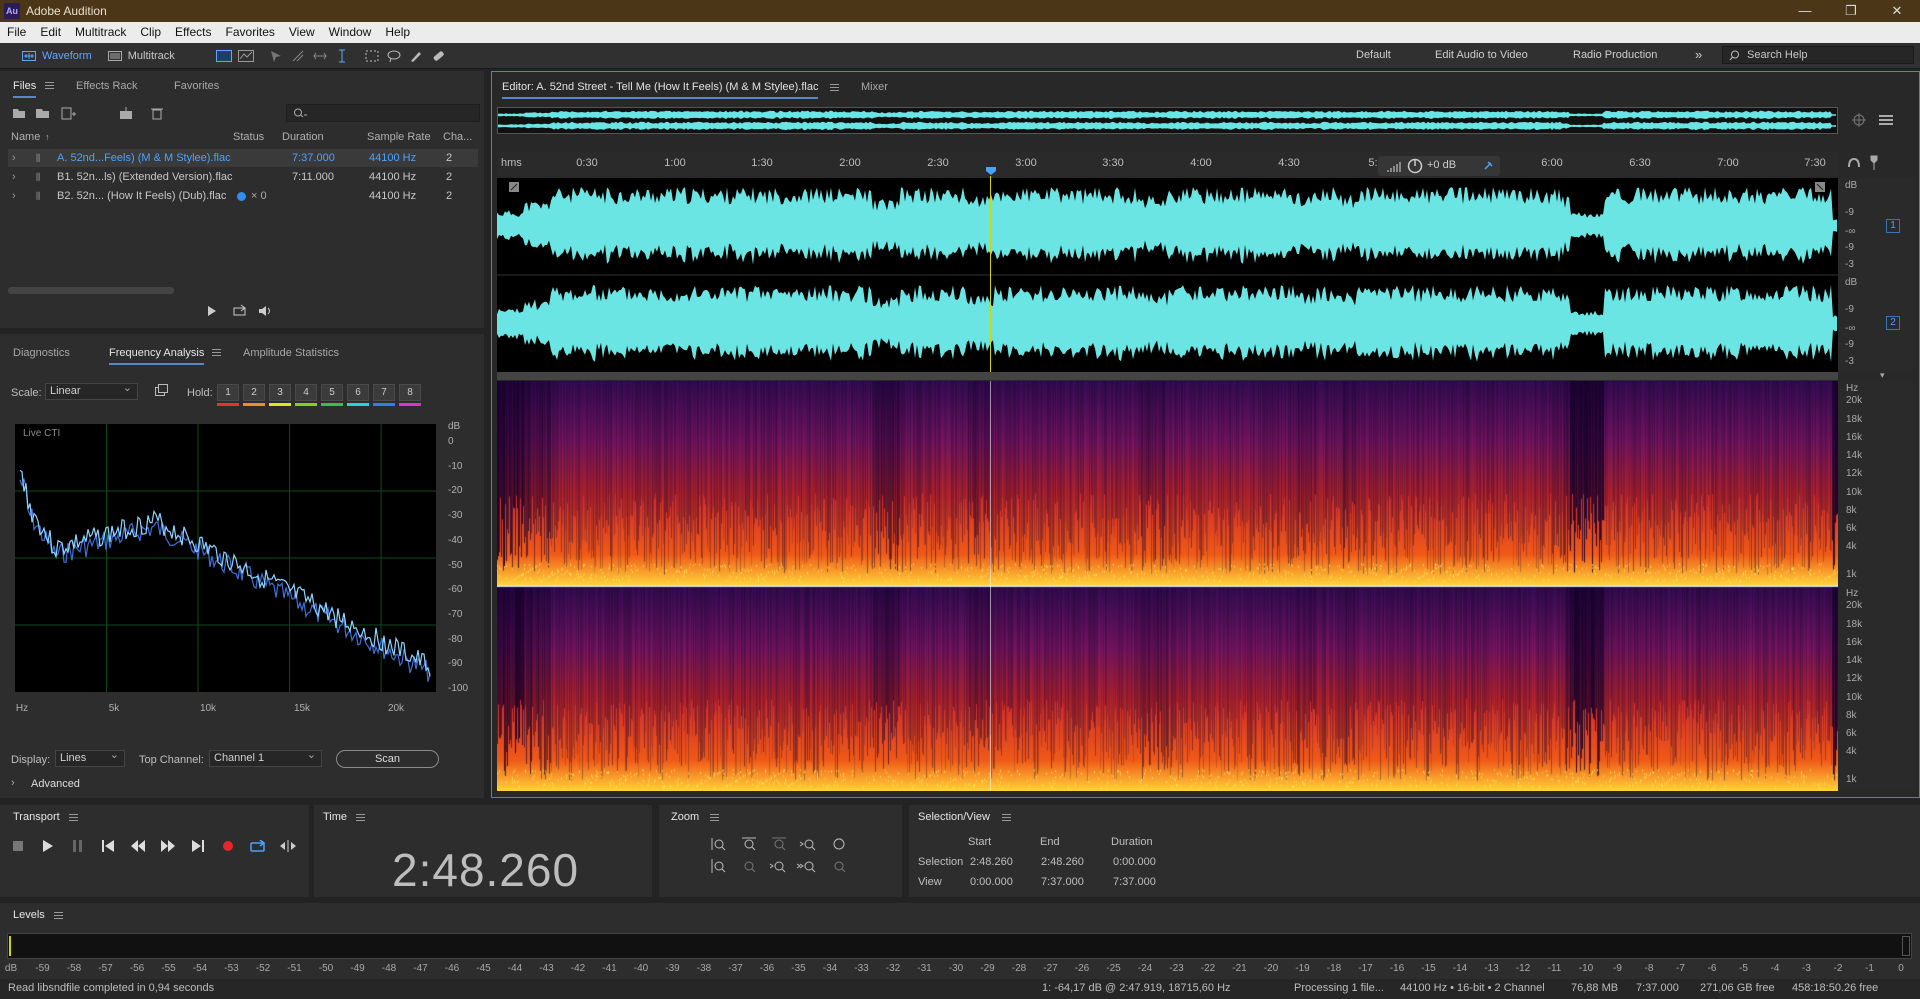 Image resolution: width=1920 pixels, height=999 pixels. I want to click on minimize-icon: —, so click(1805, 11).